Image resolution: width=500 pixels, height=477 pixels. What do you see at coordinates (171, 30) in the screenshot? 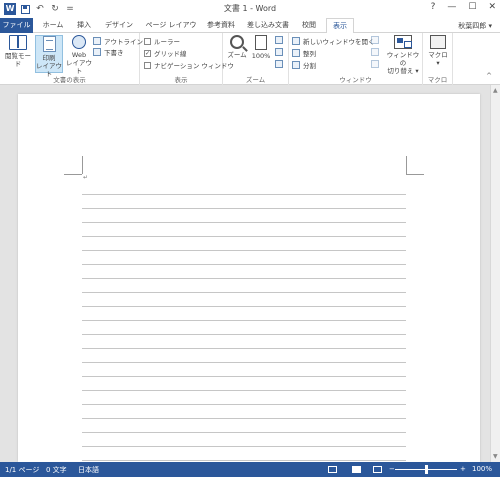
I see `tab-page-layout: ページ レイアウト` at bounding box center [171, 30].